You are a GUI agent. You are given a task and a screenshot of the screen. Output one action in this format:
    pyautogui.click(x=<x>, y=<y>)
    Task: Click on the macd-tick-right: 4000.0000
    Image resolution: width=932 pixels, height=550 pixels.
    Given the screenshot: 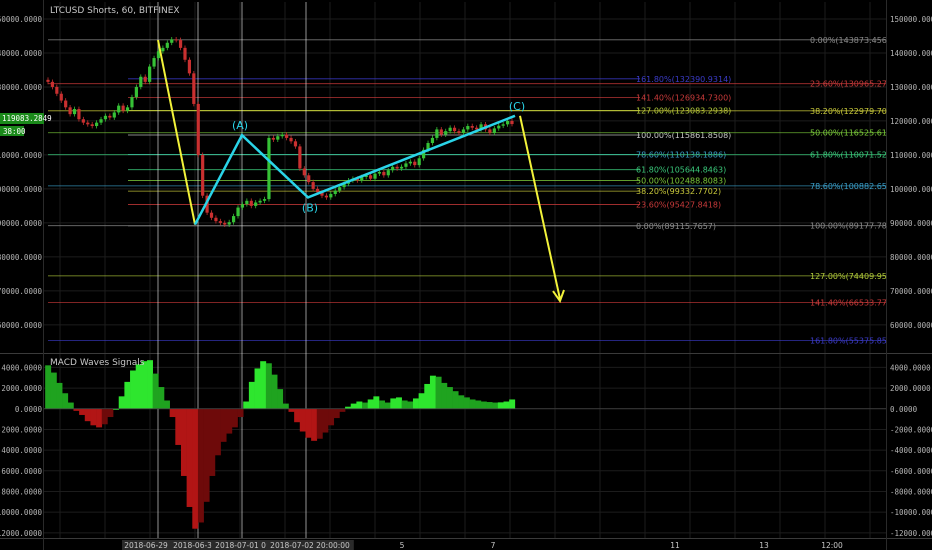 What is the action you would take?
    pyautogui.click(x=910, y=367)
    